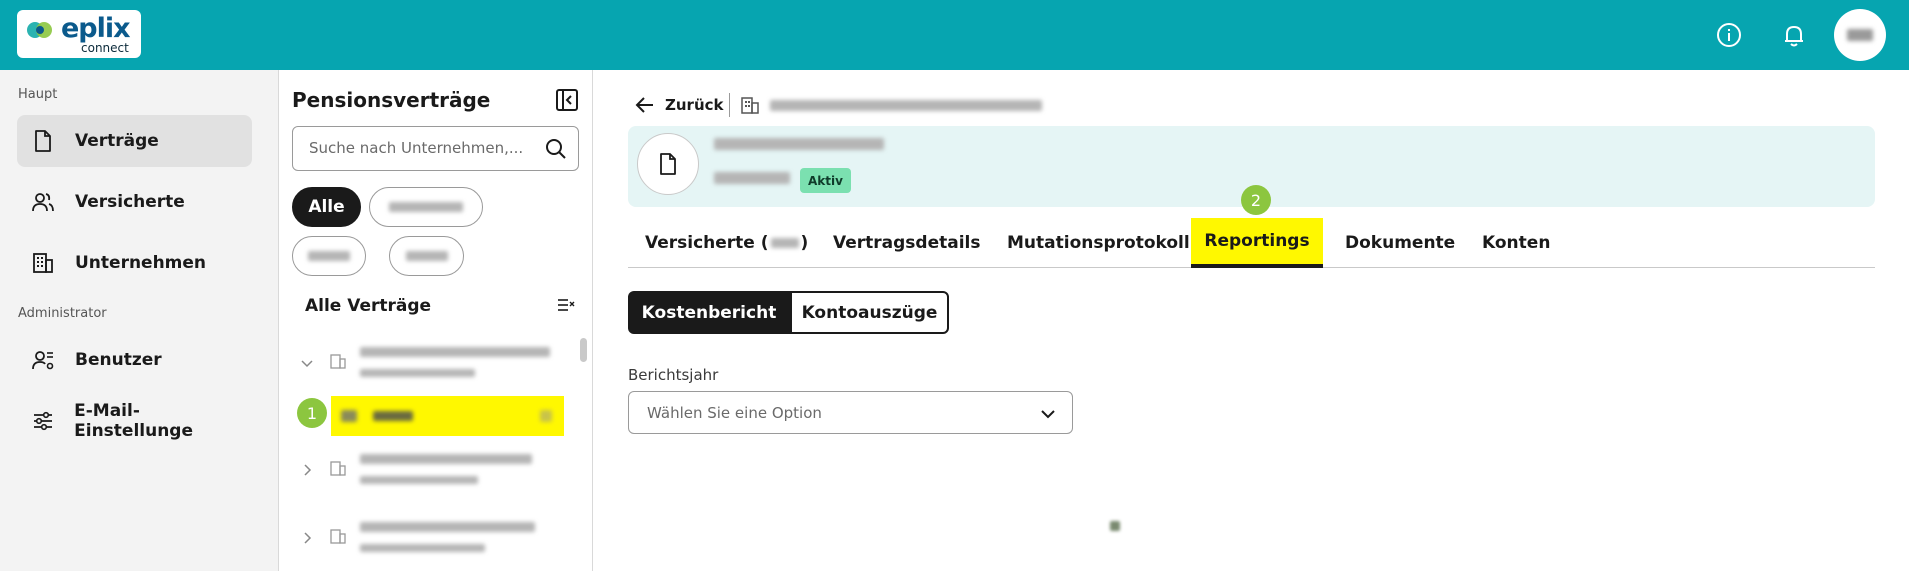 Image resolution: width=1909 pixels, height=571 pixels. I want to click on company-search, so click(435, 148).